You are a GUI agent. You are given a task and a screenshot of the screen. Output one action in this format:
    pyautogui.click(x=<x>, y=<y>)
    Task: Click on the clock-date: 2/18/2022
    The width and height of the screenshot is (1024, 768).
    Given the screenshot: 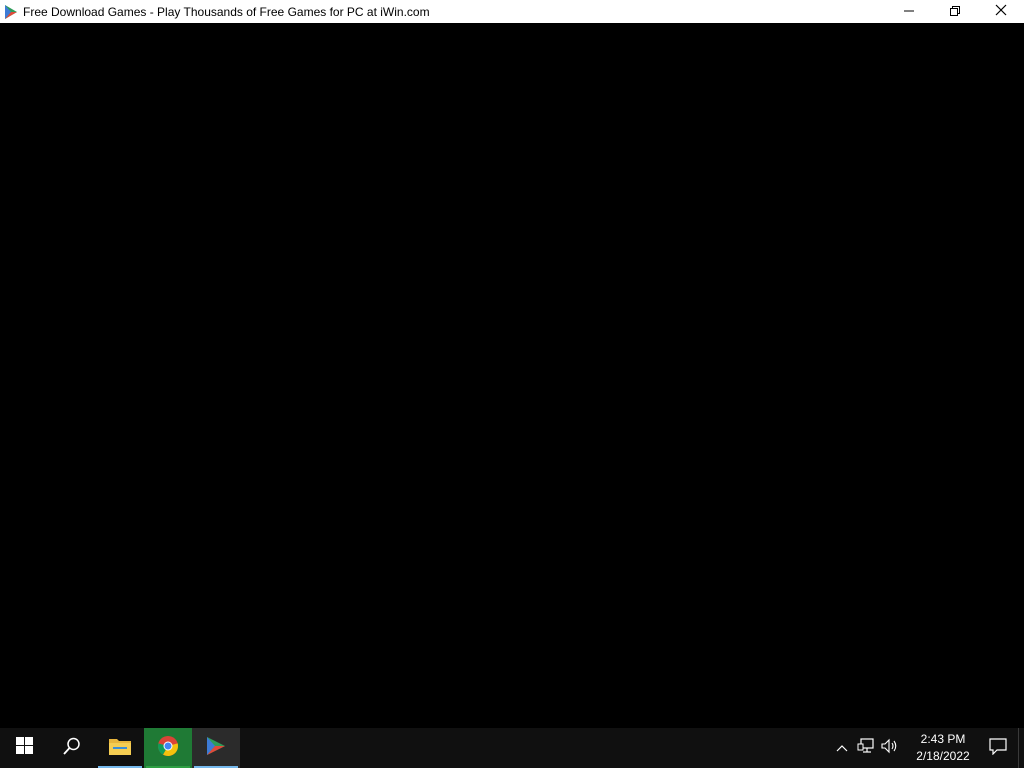 What is the action you would take?
    pyautogui.click(x=943, y=756)
    